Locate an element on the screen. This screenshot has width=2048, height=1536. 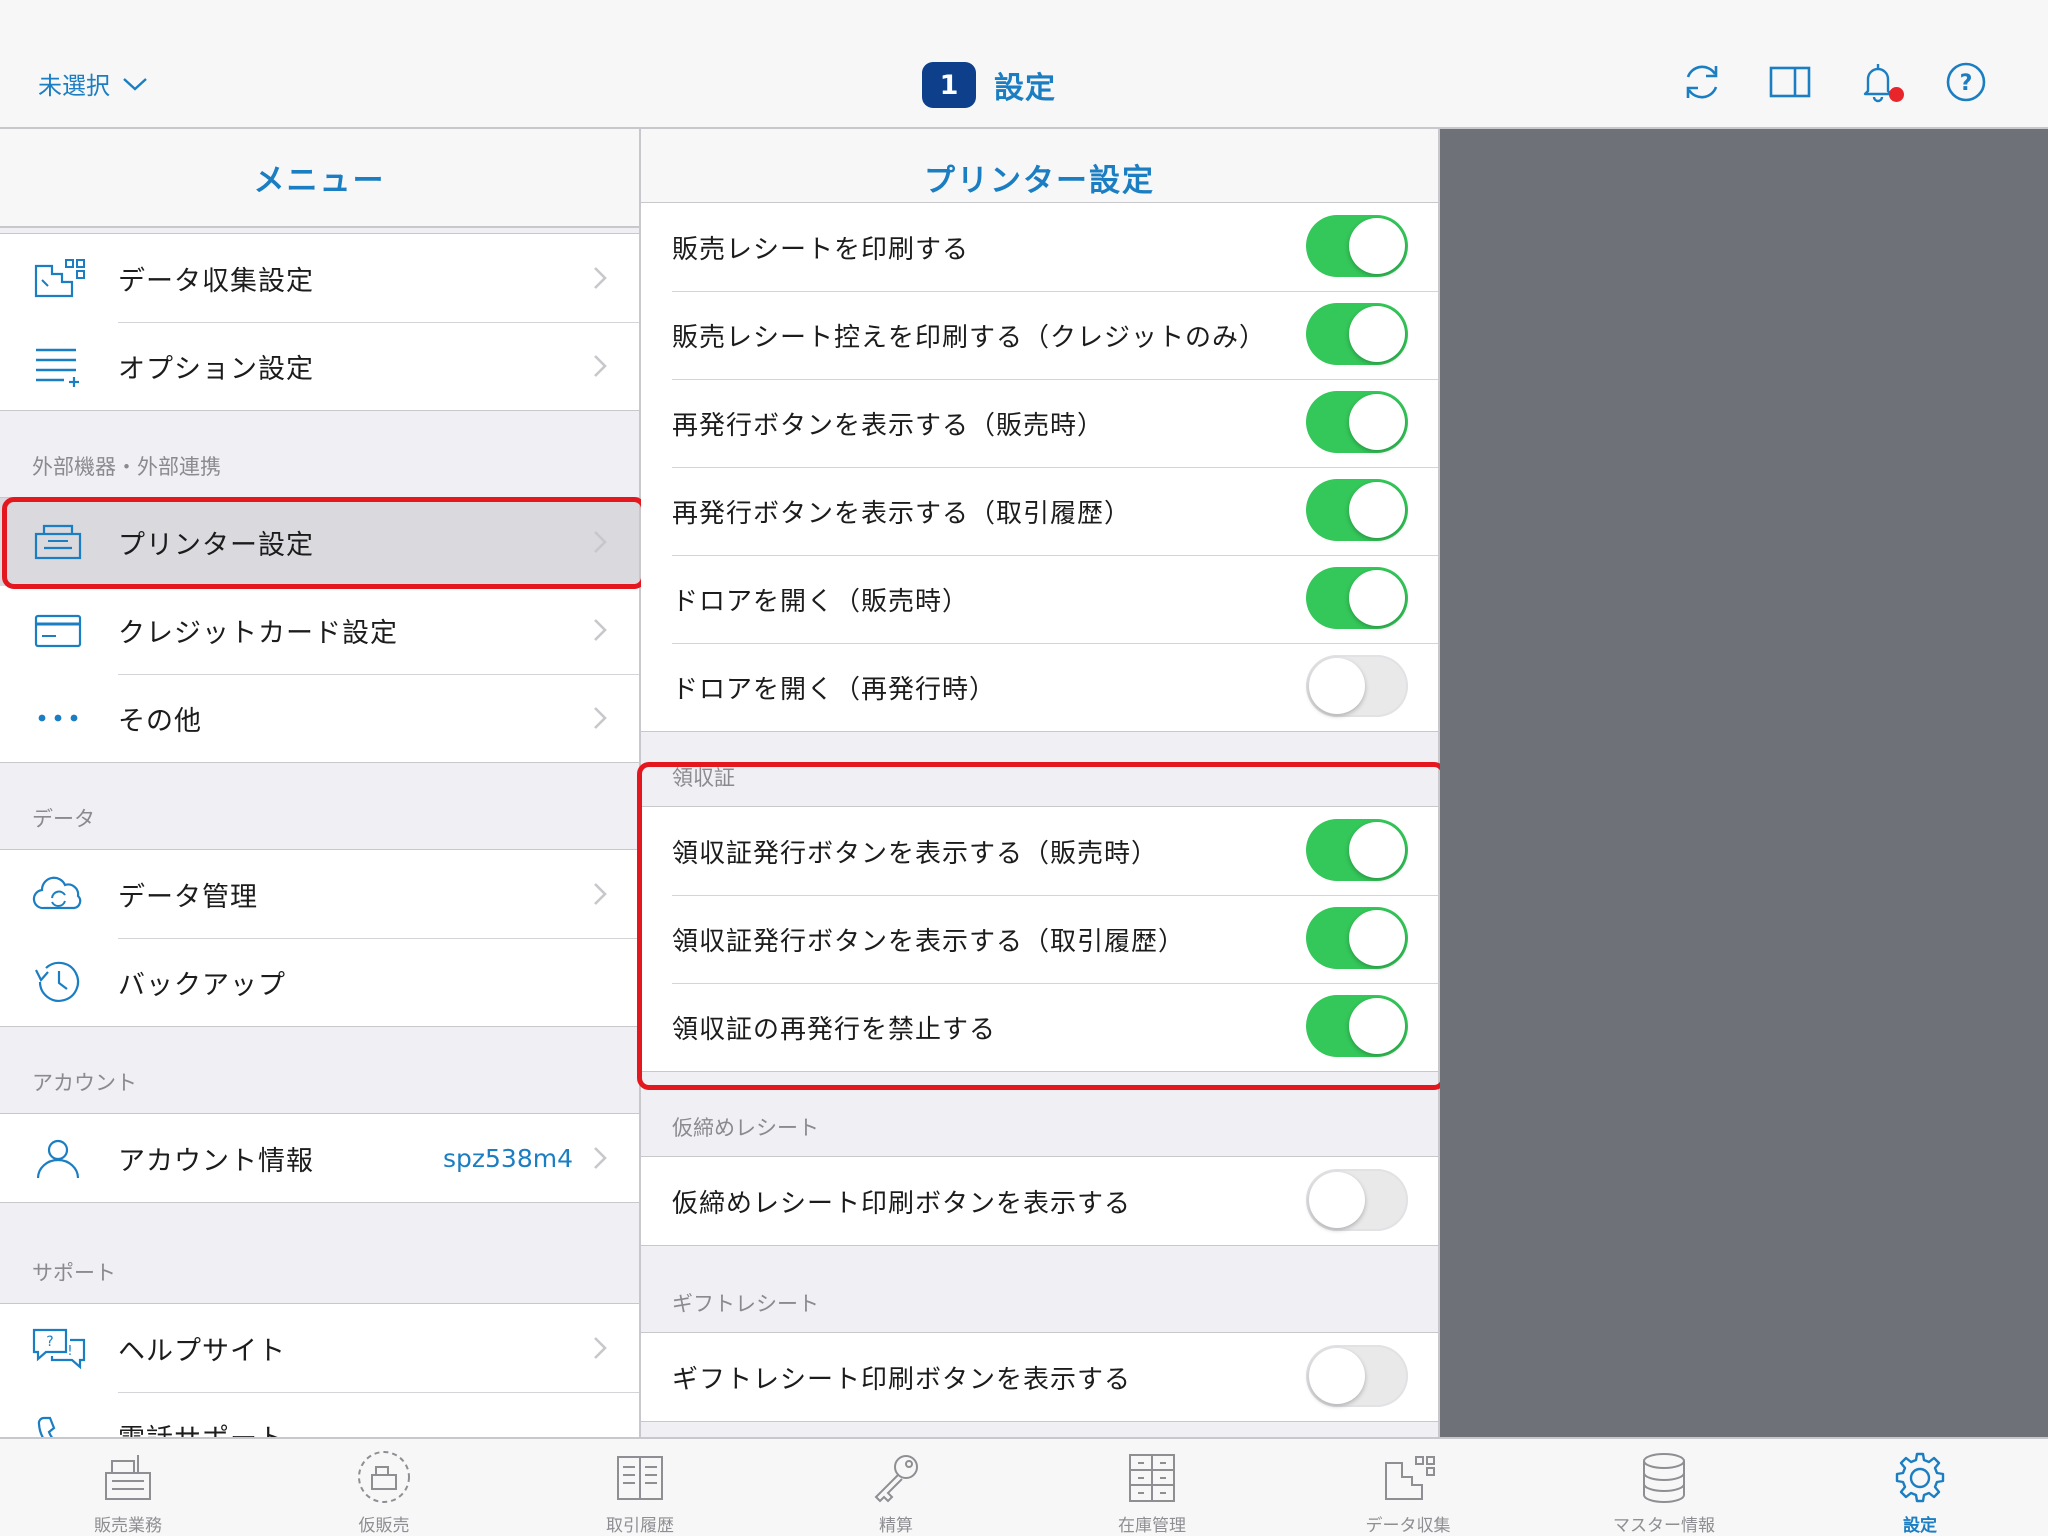
setting-row: 再発行ボタンを表示する（取引履歴） is located at coordinates (1039, 511).